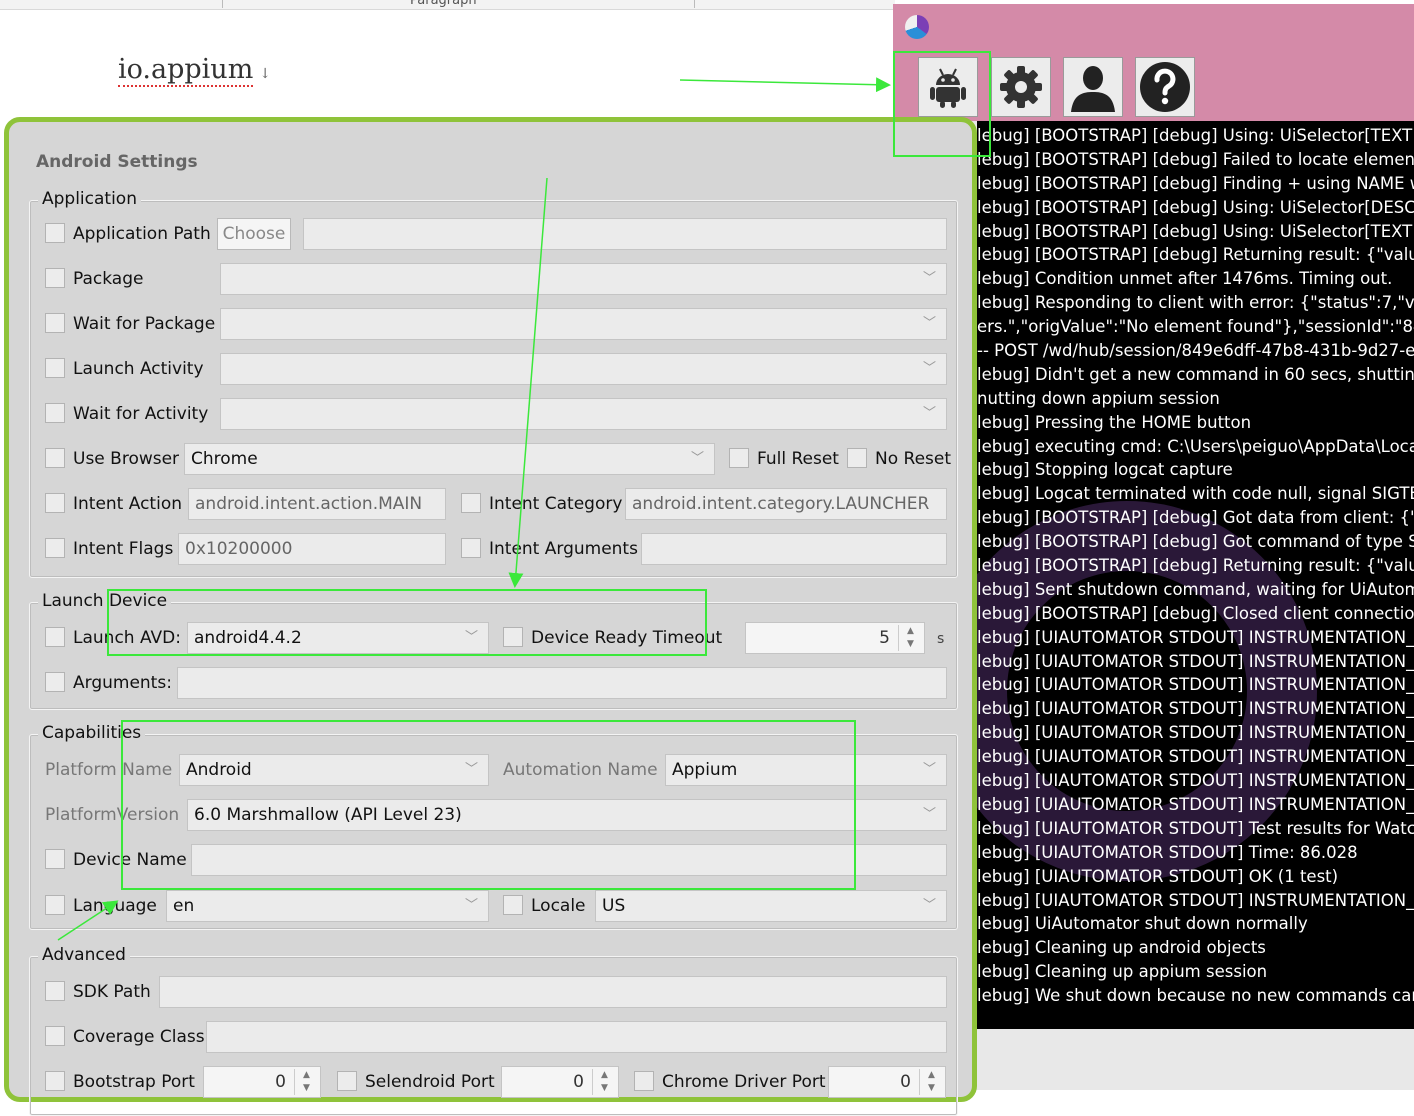 This screenshot has height=1116, width=1414. I want to click on language-select: en ﹀, so click(327, 906).